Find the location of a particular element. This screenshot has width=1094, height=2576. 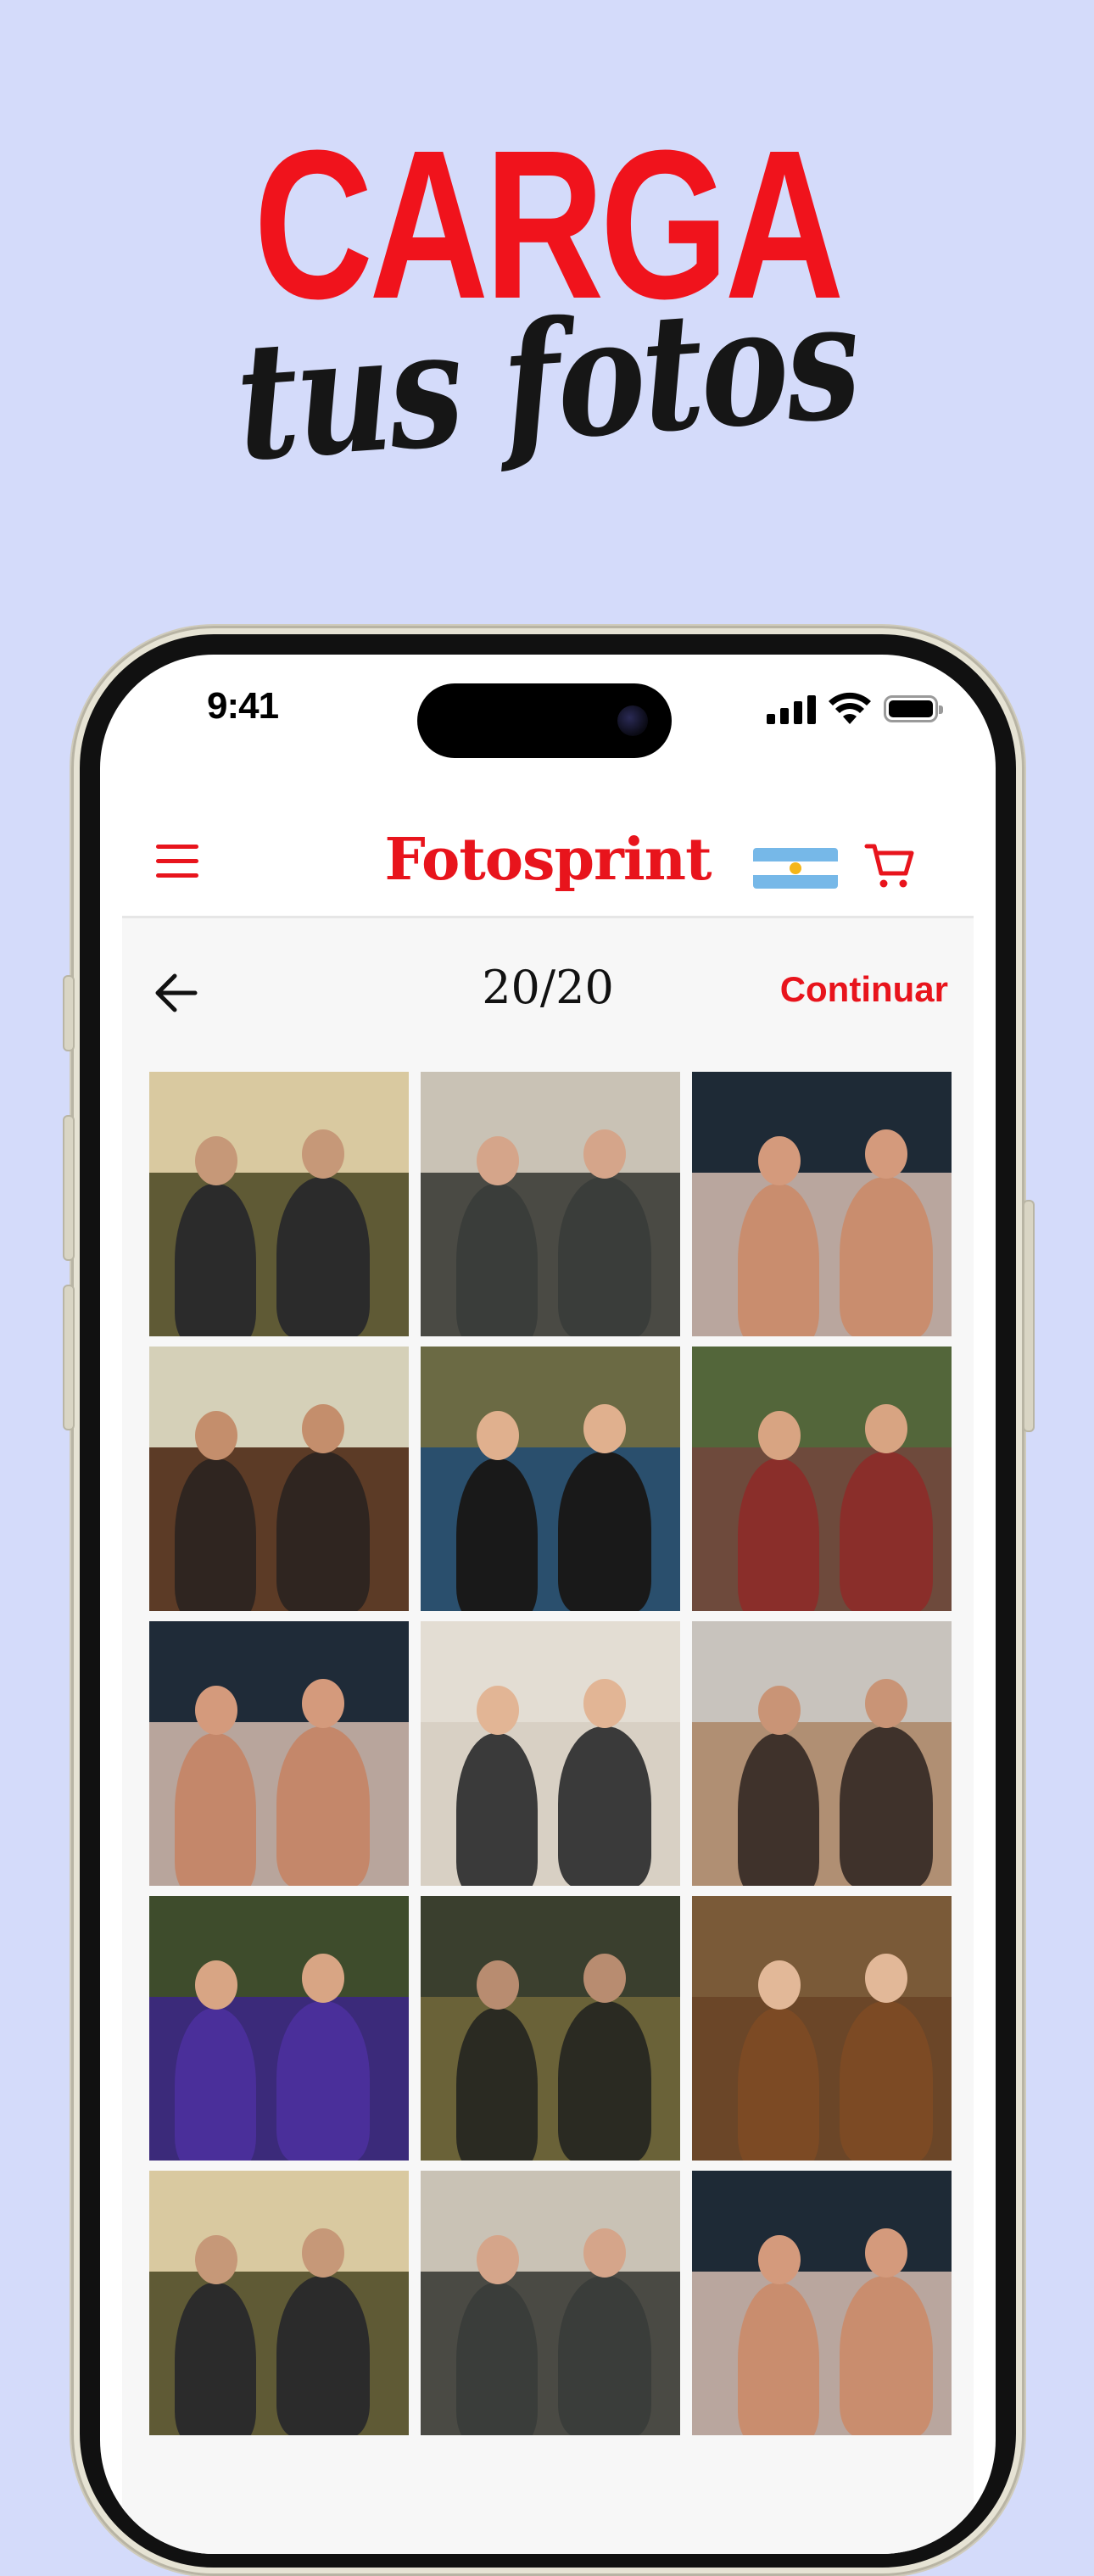

brand-logo: Fotosprint is located at coordinates (548, 860).